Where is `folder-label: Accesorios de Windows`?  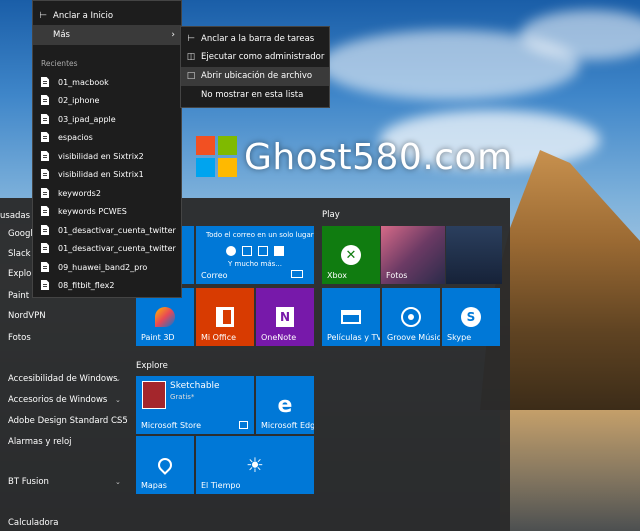
folder-label: Accesorios de Windows is located at coordinates (58, 400).